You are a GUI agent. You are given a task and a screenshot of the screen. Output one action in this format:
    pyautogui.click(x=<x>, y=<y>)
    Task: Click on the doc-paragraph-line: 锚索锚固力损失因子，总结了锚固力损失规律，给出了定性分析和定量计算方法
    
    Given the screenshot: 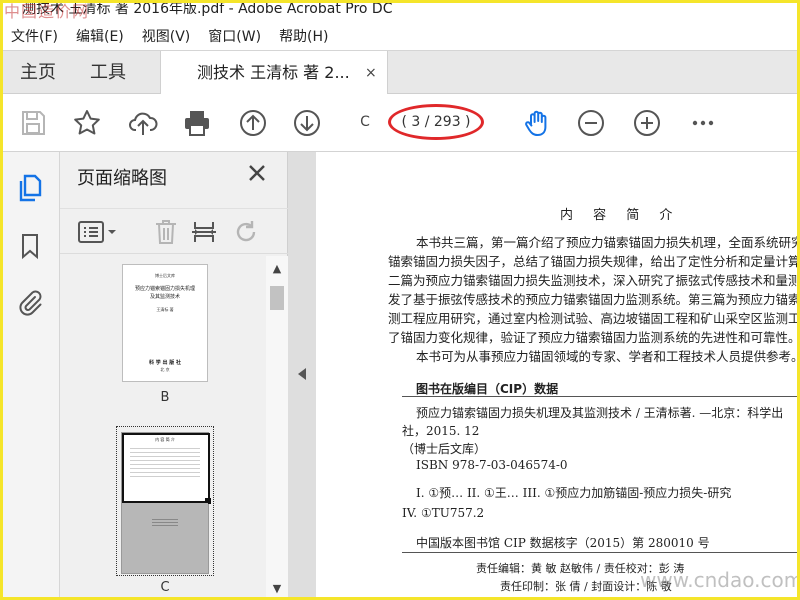 What is the action you would take?
    pyautogui.click(x=594, y=261)
    